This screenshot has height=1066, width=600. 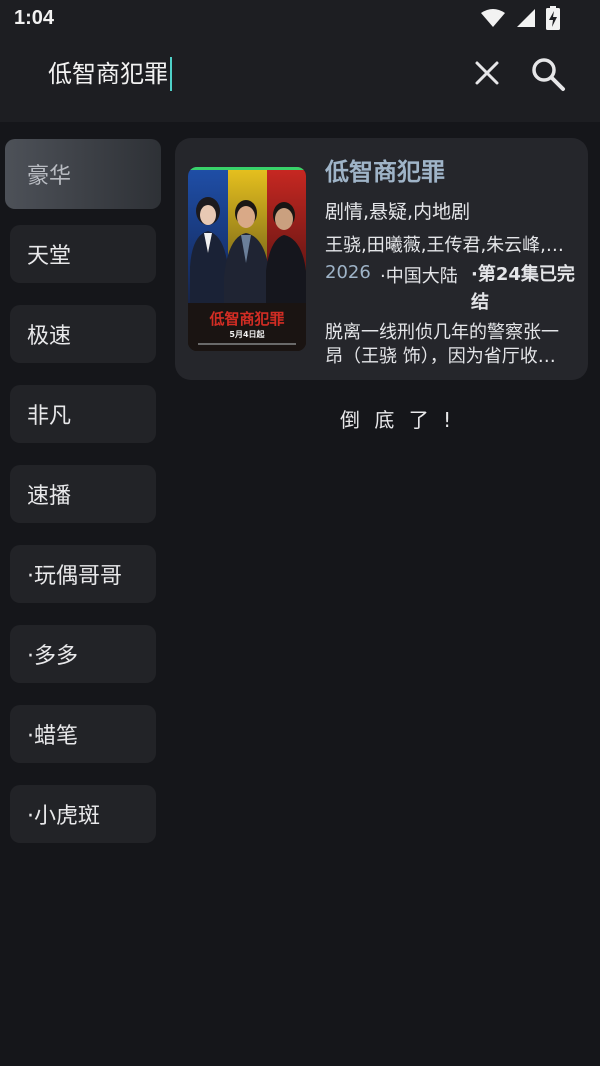 I want to click on source-item-subo: 速播, so click(x=83, y=494).